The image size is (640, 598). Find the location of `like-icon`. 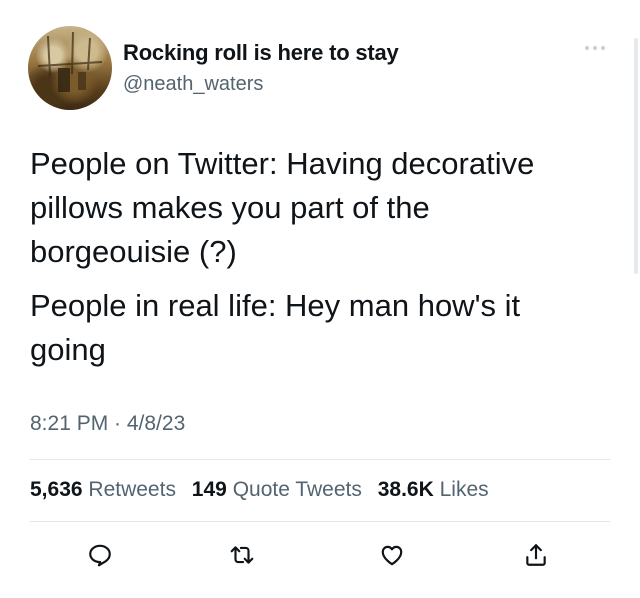

like-icon is located at coordinates (392, 555).